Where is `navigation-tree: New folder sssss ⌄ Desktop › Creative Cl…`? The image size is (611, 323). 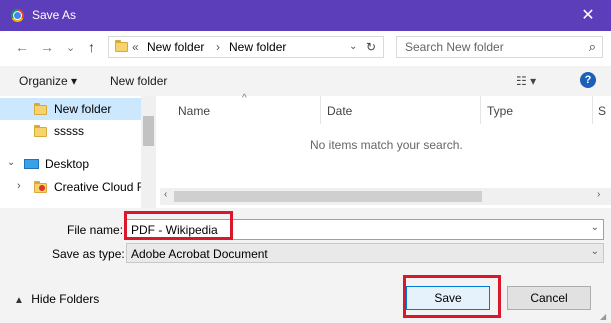
navigation-tree: New folder sssss ⌄ Desktop › Creative Cl… is located at coordinates (78, 152).